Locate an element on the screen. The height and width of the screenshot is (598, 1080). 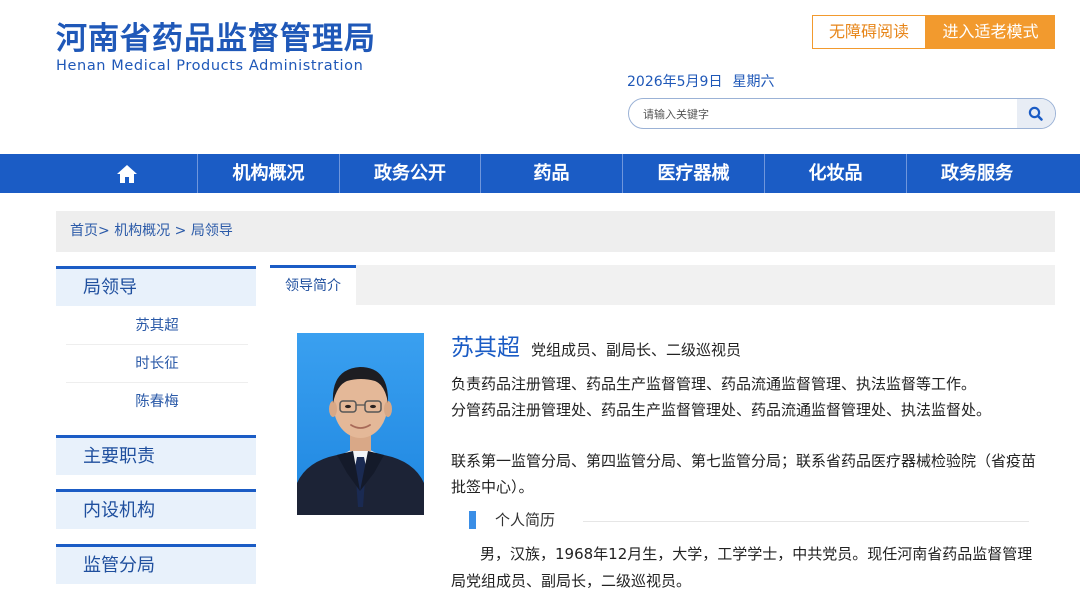
home-icon is located at coordinates (127, 174).